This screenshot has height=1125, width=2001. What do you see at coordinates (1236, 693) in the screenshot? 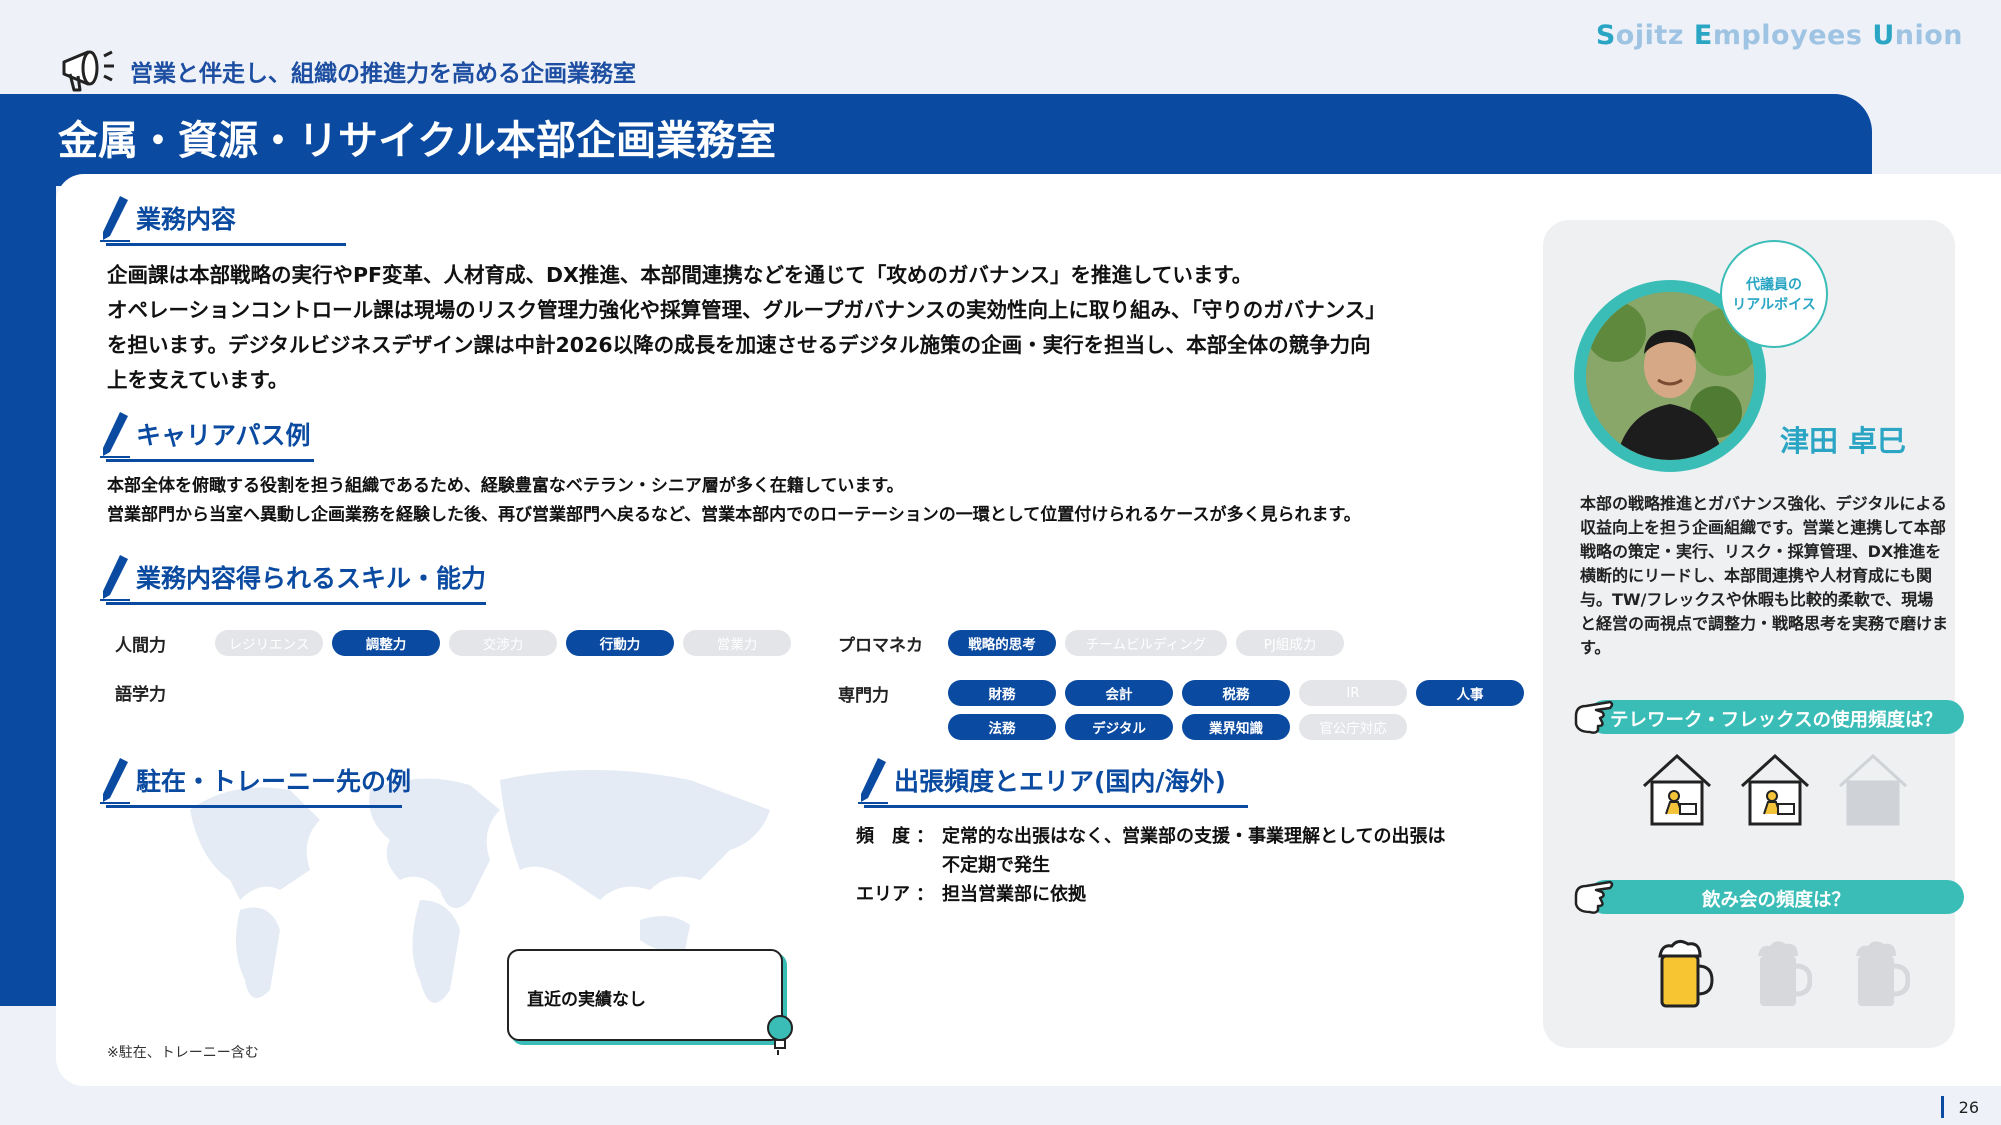
I see `skill-pill: 税務` at bounding box center [1236, 693].